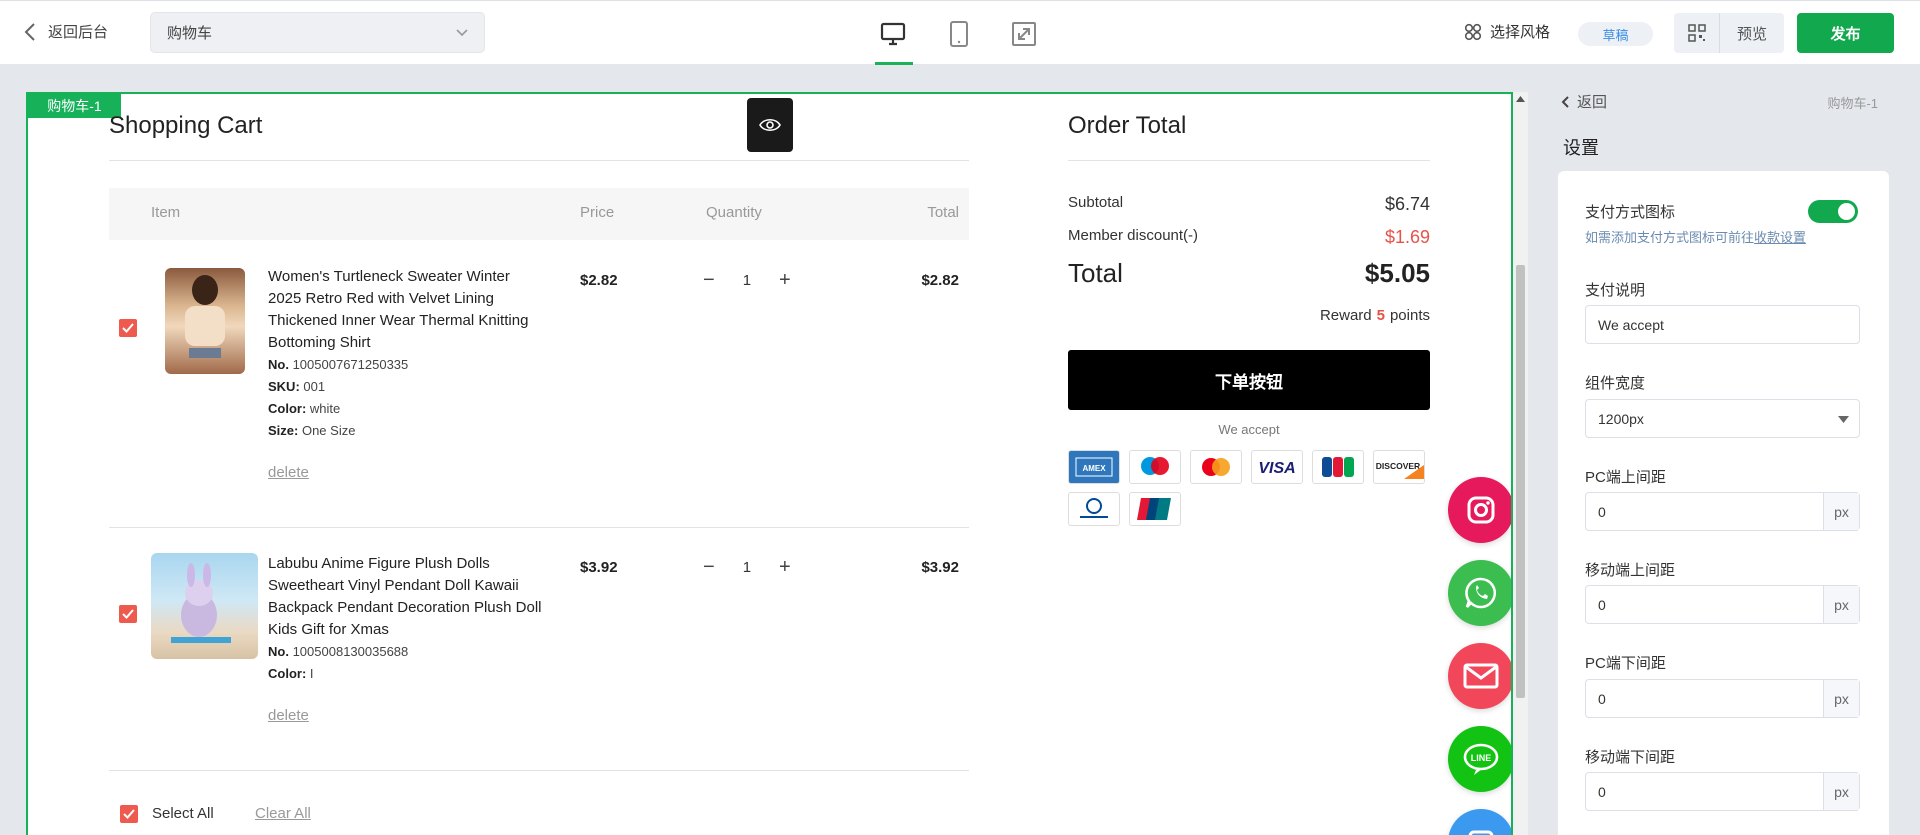 The height and width of the screenshot is (835, 1920). Describe the element at coordinates (317, 32) in the screenshot. I see `page-select: 购物车` at that location.